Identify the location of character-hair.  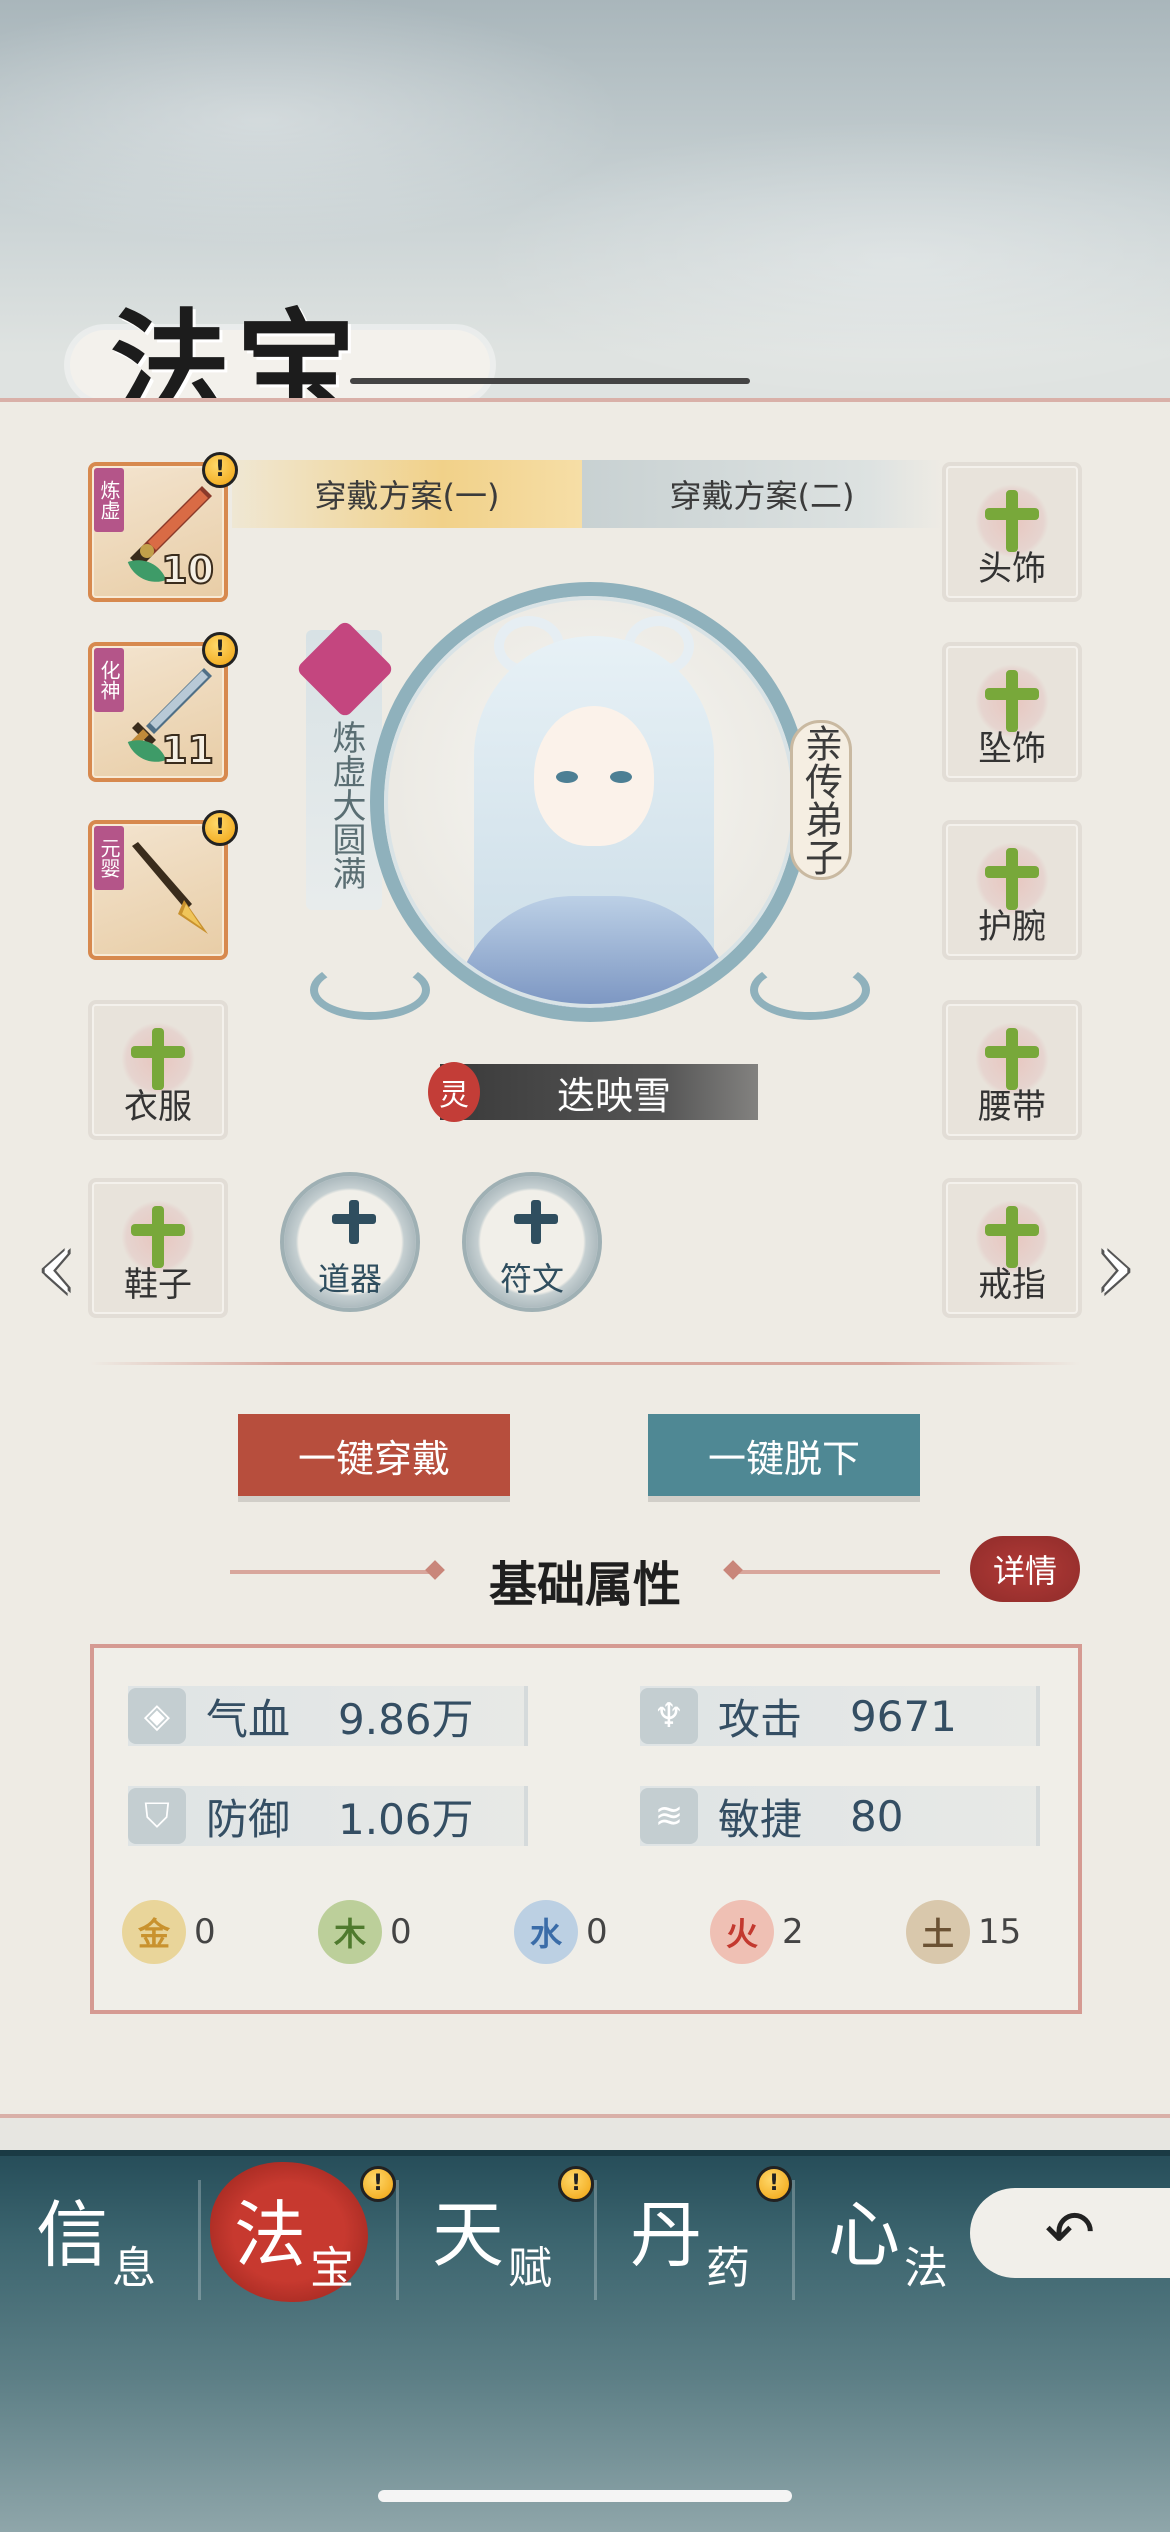
(594, 822).